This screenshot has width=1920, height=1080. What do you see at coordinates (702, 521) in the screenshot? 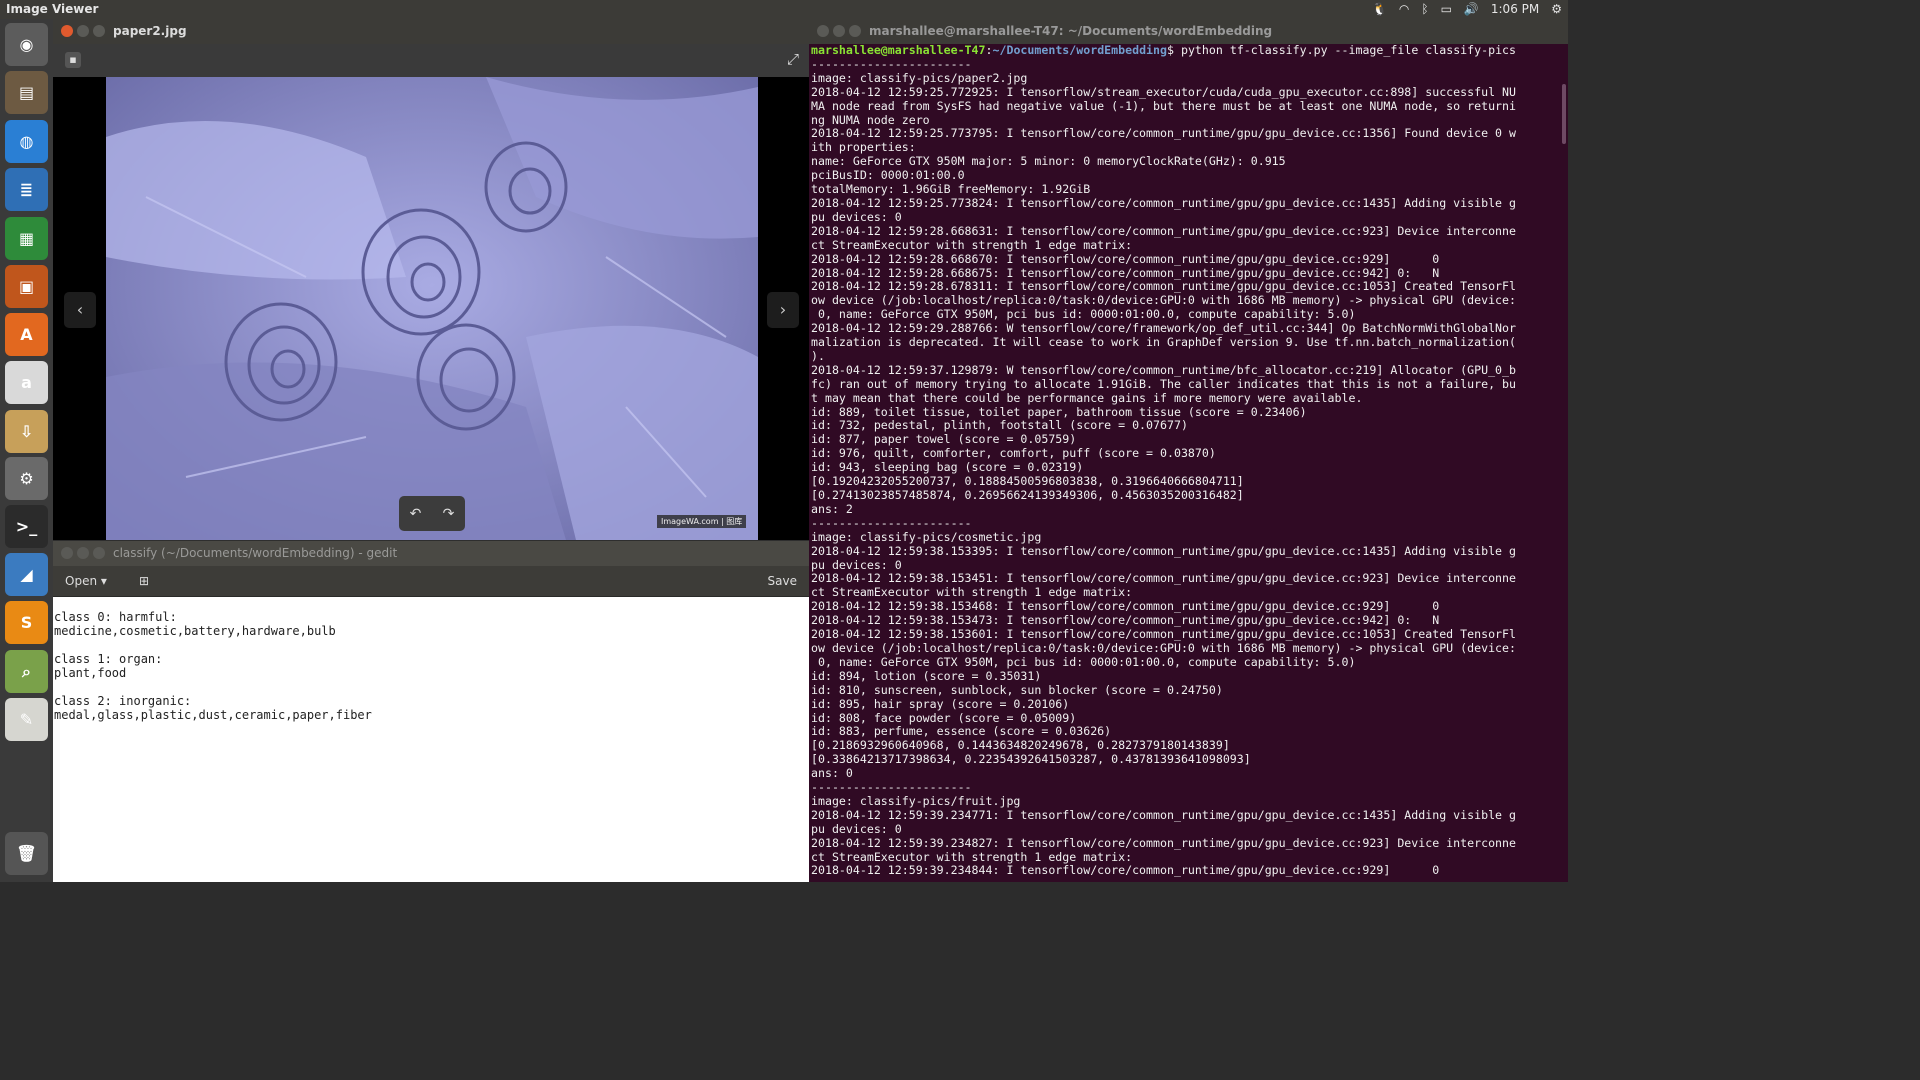
I see `photo-watermark: ImageWA.com | 图库` at bounding box center [702, 521].